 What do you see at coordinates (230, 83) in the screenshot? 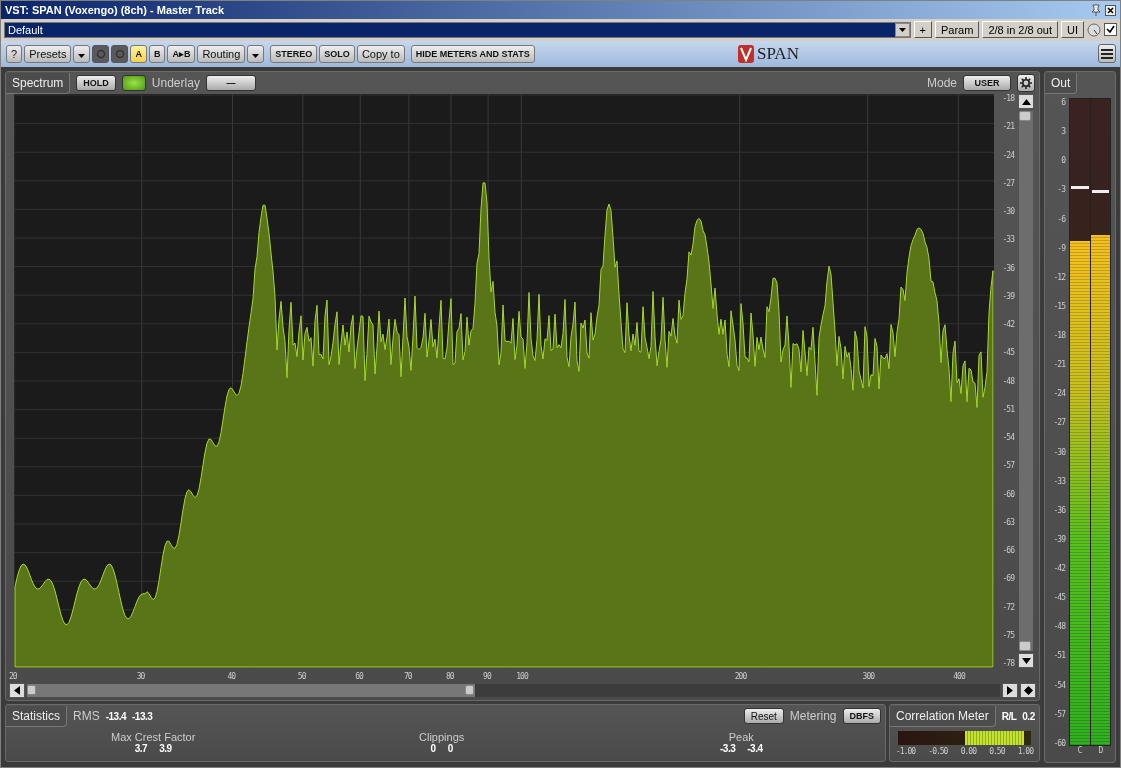
I see `underlay-dropdown: —` at bounding box center [230, 83].